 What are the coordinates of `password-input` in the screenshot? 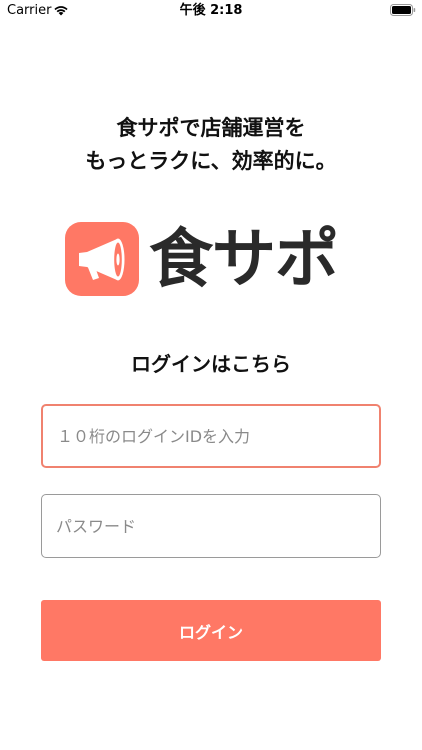 It's located at (211, 526).